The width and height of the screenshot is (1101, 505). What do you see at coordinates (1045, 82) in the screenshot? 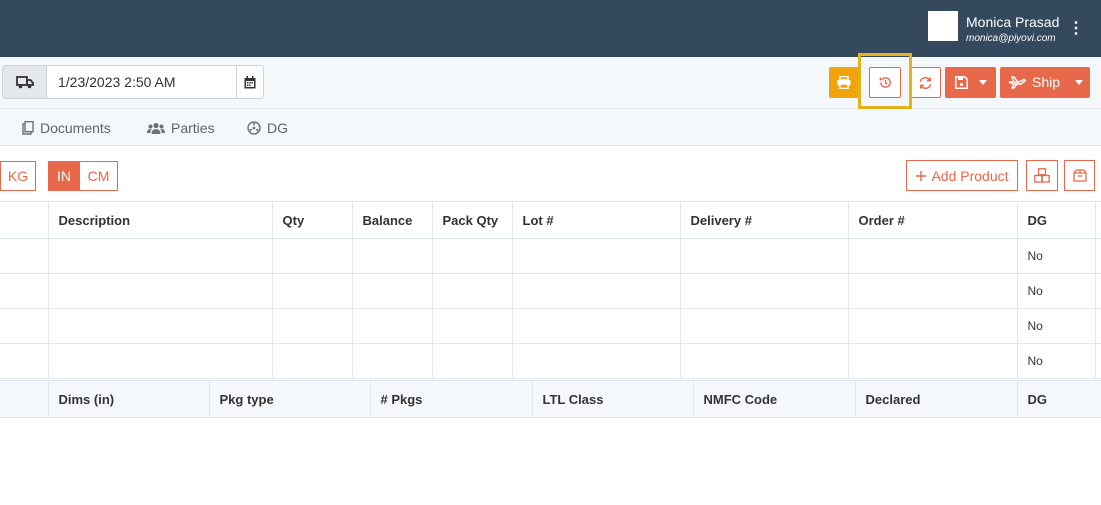
I see `ship-button: Ship` at bounding box center [1045, 82].